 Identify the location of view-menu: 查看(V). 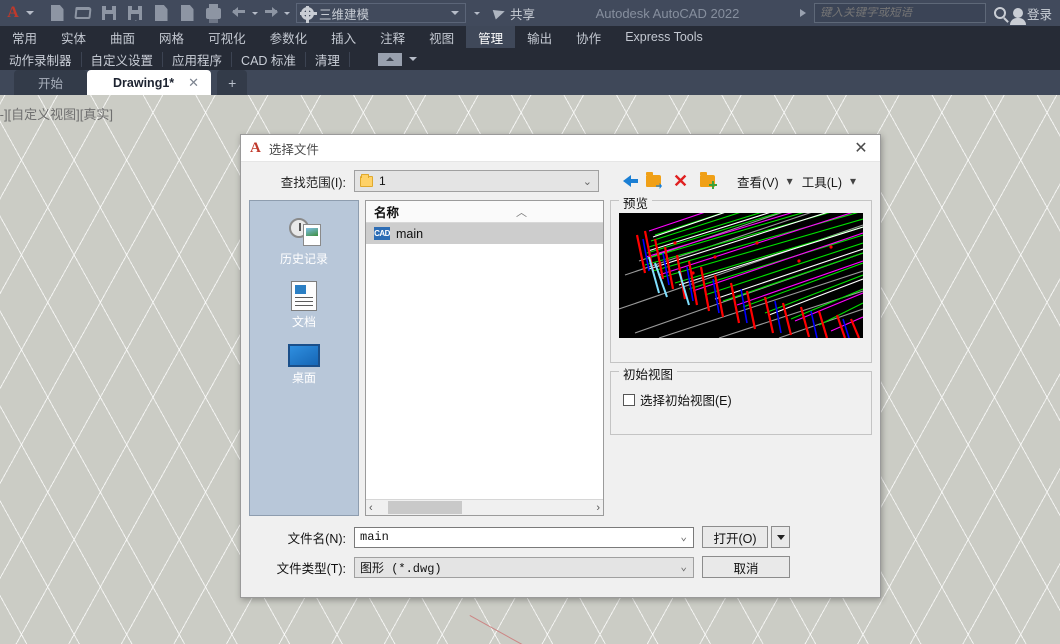
(758, 181).